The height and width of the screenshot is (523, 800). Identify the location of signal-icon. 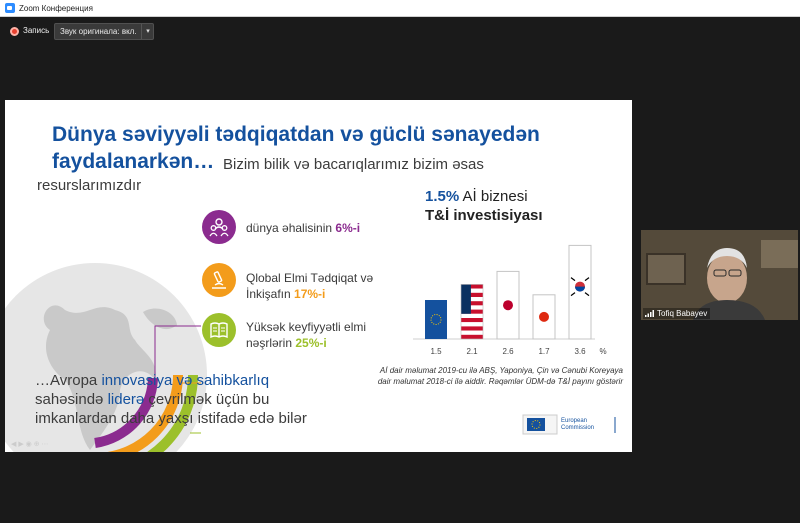
(649, 313).